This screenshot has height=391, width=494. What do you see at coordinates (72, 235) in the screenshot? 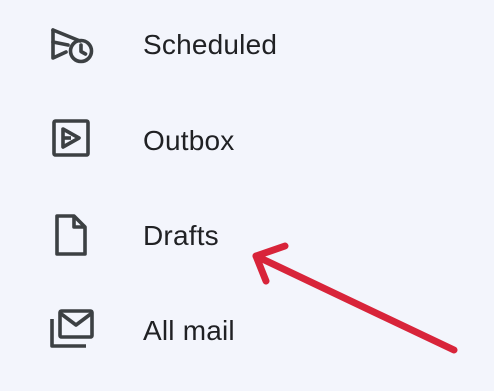
I see `draft-icon` at bounding box center [72, 235].